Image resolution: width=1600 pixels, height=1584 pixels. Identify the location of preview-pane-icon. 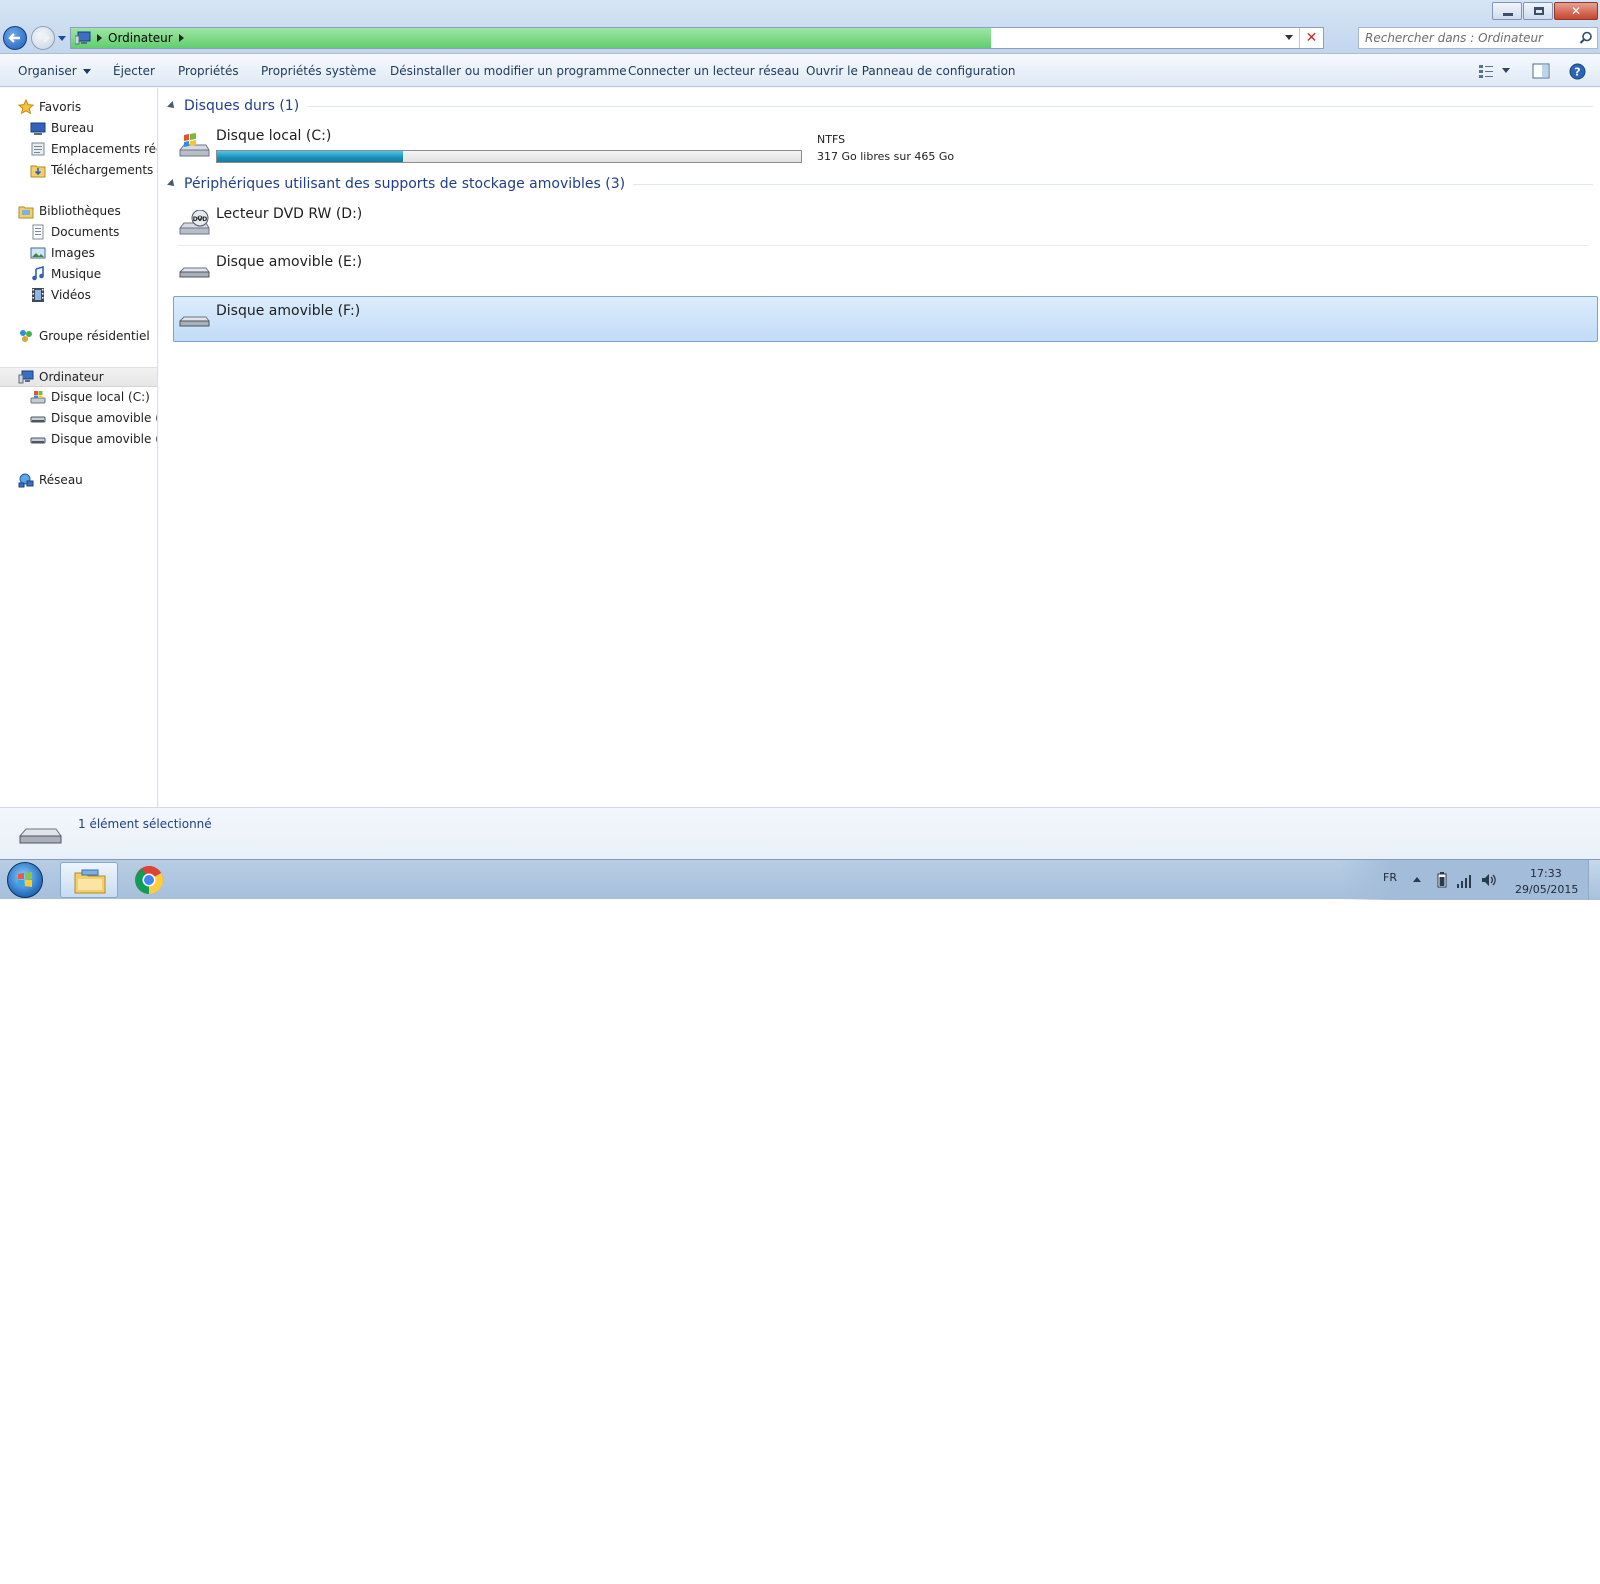
(1541, 71).